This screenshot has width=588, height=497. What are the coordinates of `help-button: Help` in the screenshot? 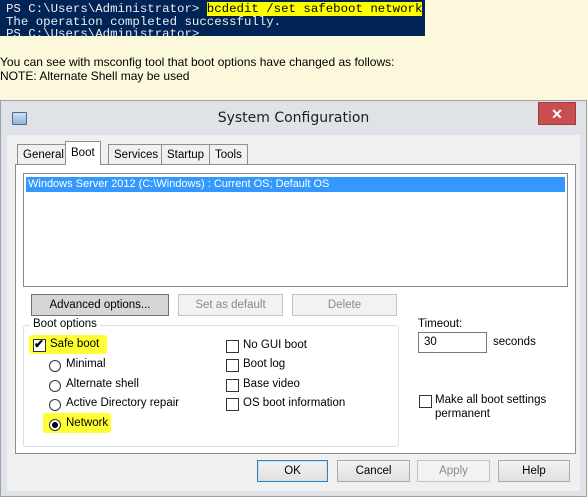 It's located at (534, 471).